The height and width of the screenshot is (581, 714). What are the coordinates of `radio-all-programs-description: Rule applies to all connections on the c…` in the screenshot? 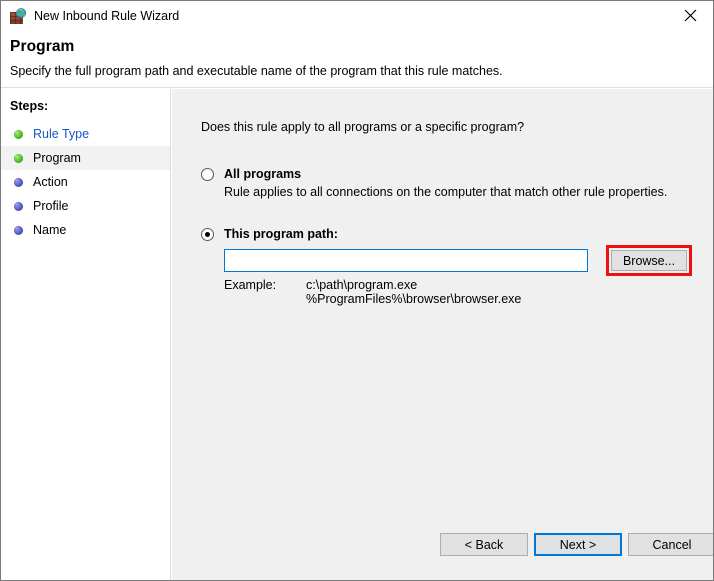 It's located at (446, 192).